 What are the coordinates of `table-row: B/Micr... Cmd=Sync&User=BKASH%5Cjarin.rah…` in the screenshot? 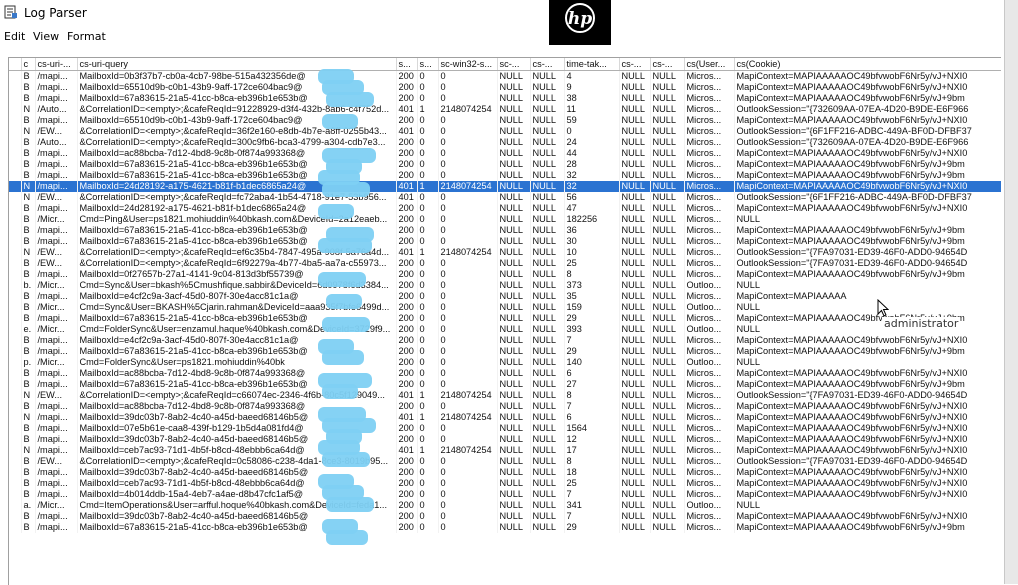 It's located at (505, 307).